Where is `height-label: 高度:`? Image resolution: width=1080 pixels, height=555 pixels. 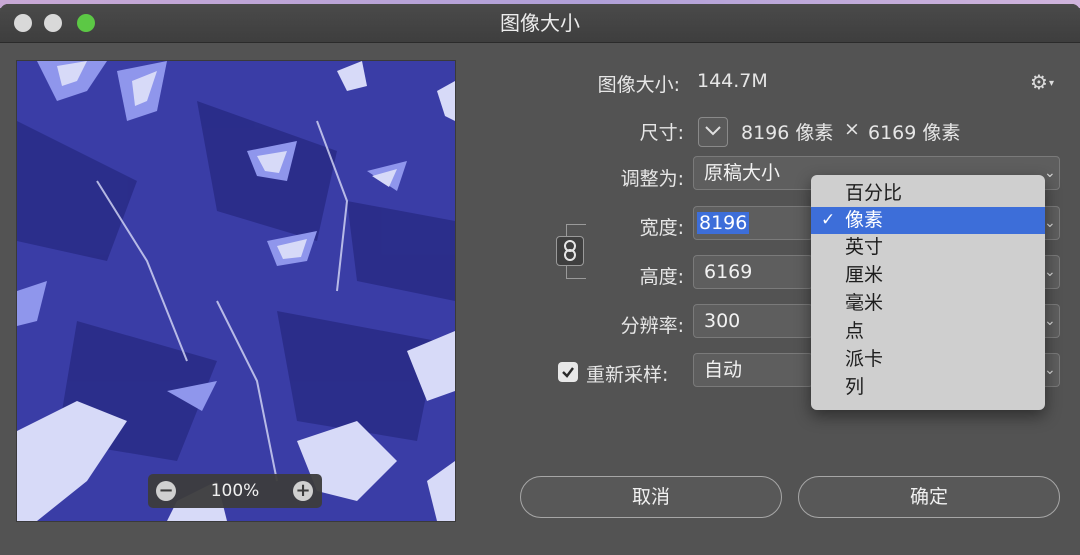
height-label: 高度: is located at coordinates (661, 277).